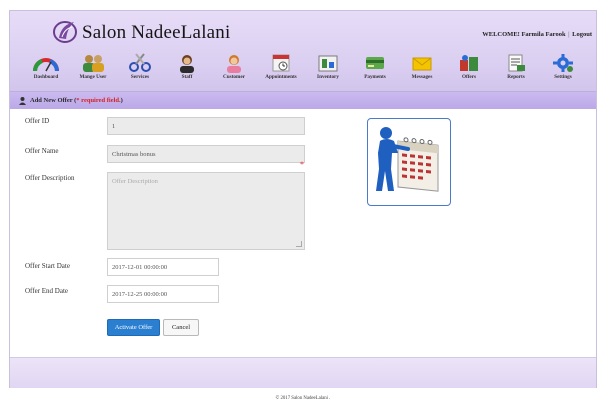 This screenshot has width=606, height=410. Describe the element at coordinates (303, 398) in the screenshot. I see `footer-copyright: © 2017 Salon NadeeLalani .` at that location.